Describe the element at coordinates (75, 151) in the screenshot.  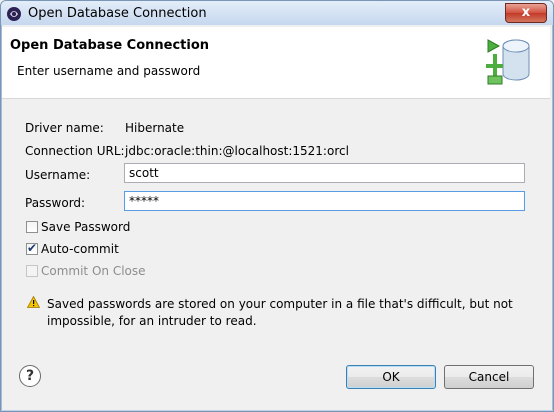
I see `connection-url-label: Connection URL:` at that location.